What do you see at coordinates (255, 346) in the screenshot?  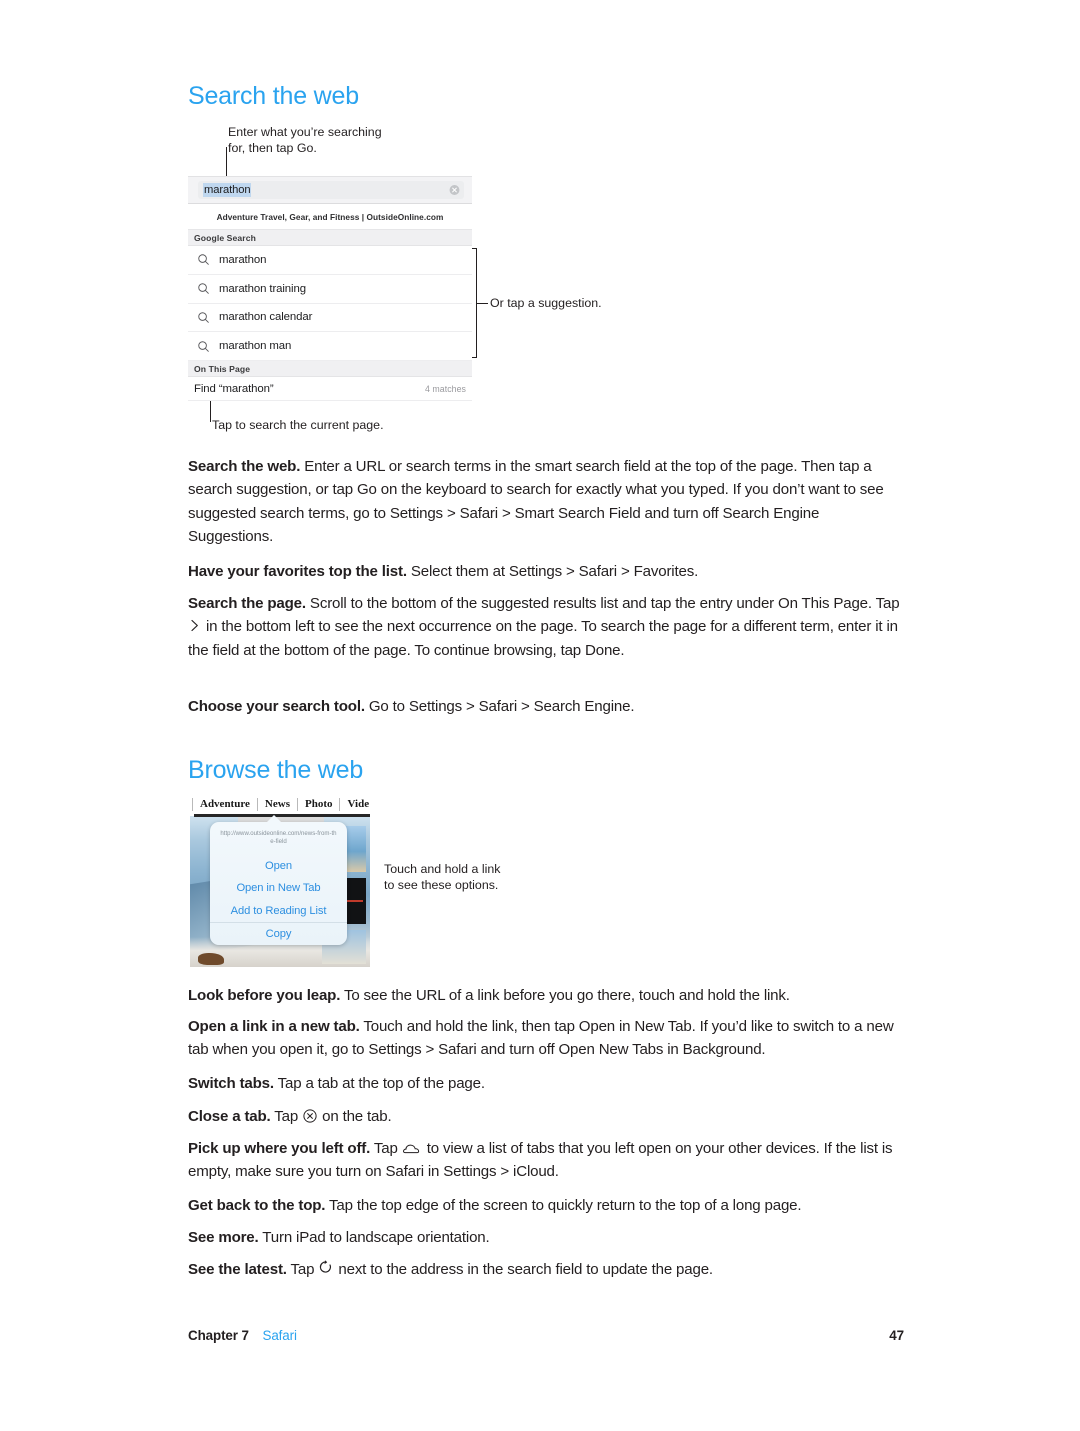 I see `suggestion-label: marathon man` at bounding box center [255, 346].